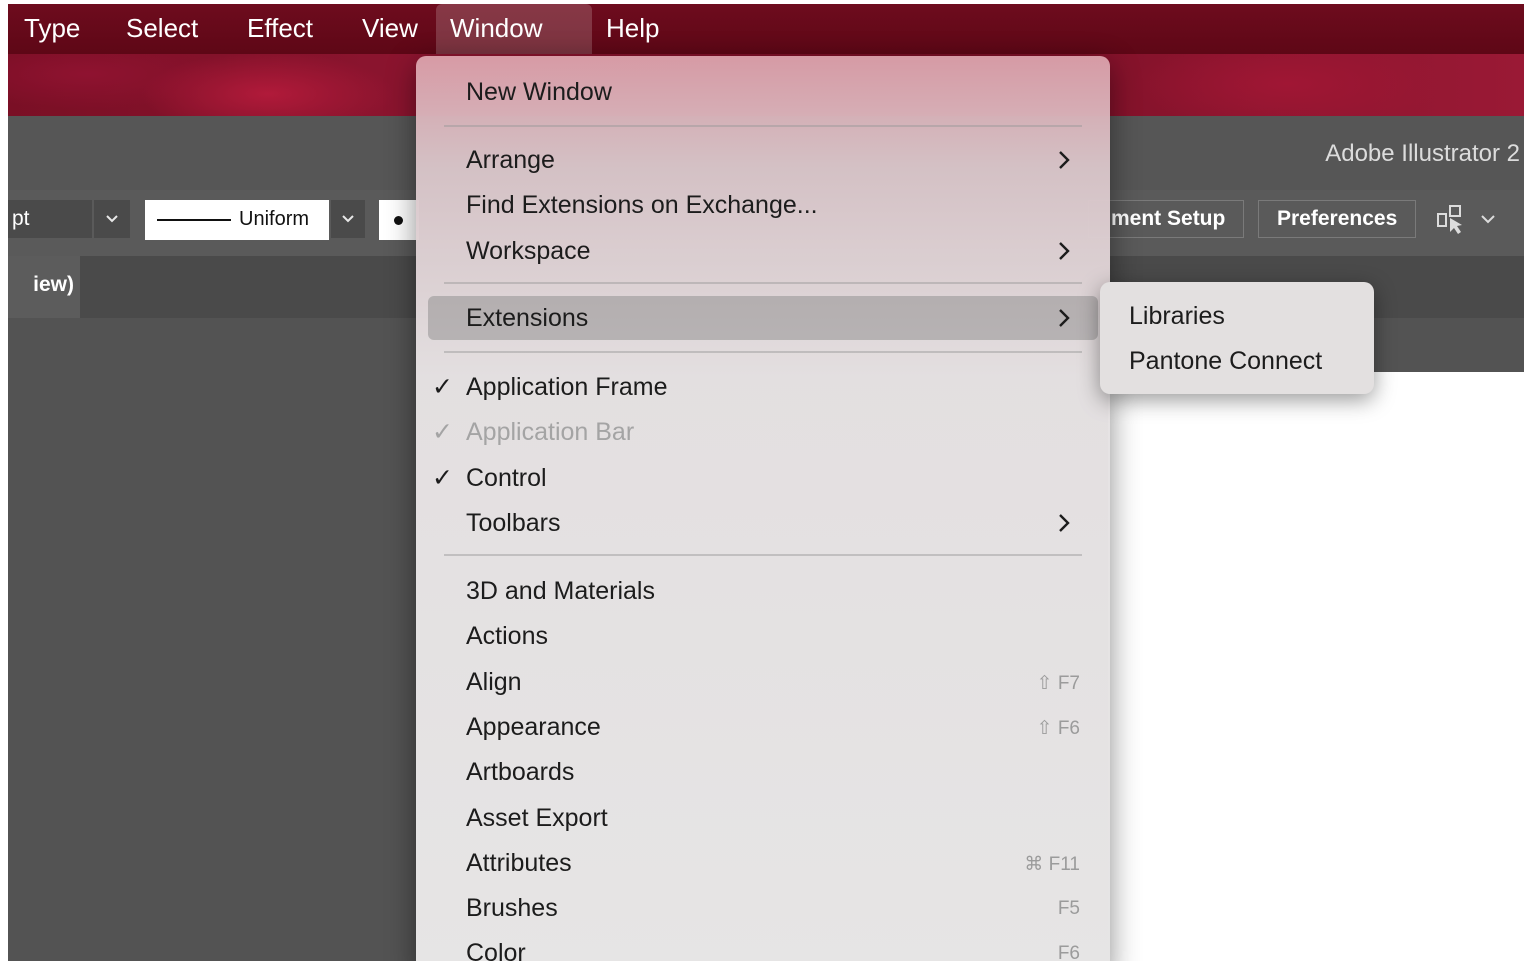 This screenshot has height=961, width=1524. What do you see at coordinates (162, 29) in the screenshot?
I see `menu-select: Select` at bounding box center [162, 29].